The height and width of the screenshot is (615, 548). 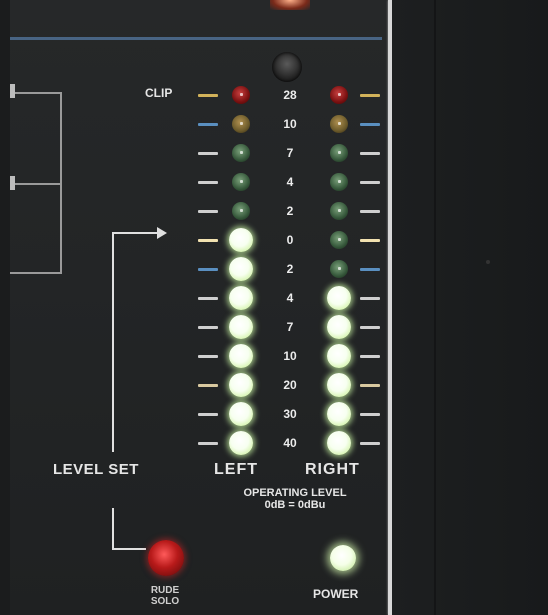 I want to click on operating-level-title: OPERATING LEVEL, so click(x=295, y=493).